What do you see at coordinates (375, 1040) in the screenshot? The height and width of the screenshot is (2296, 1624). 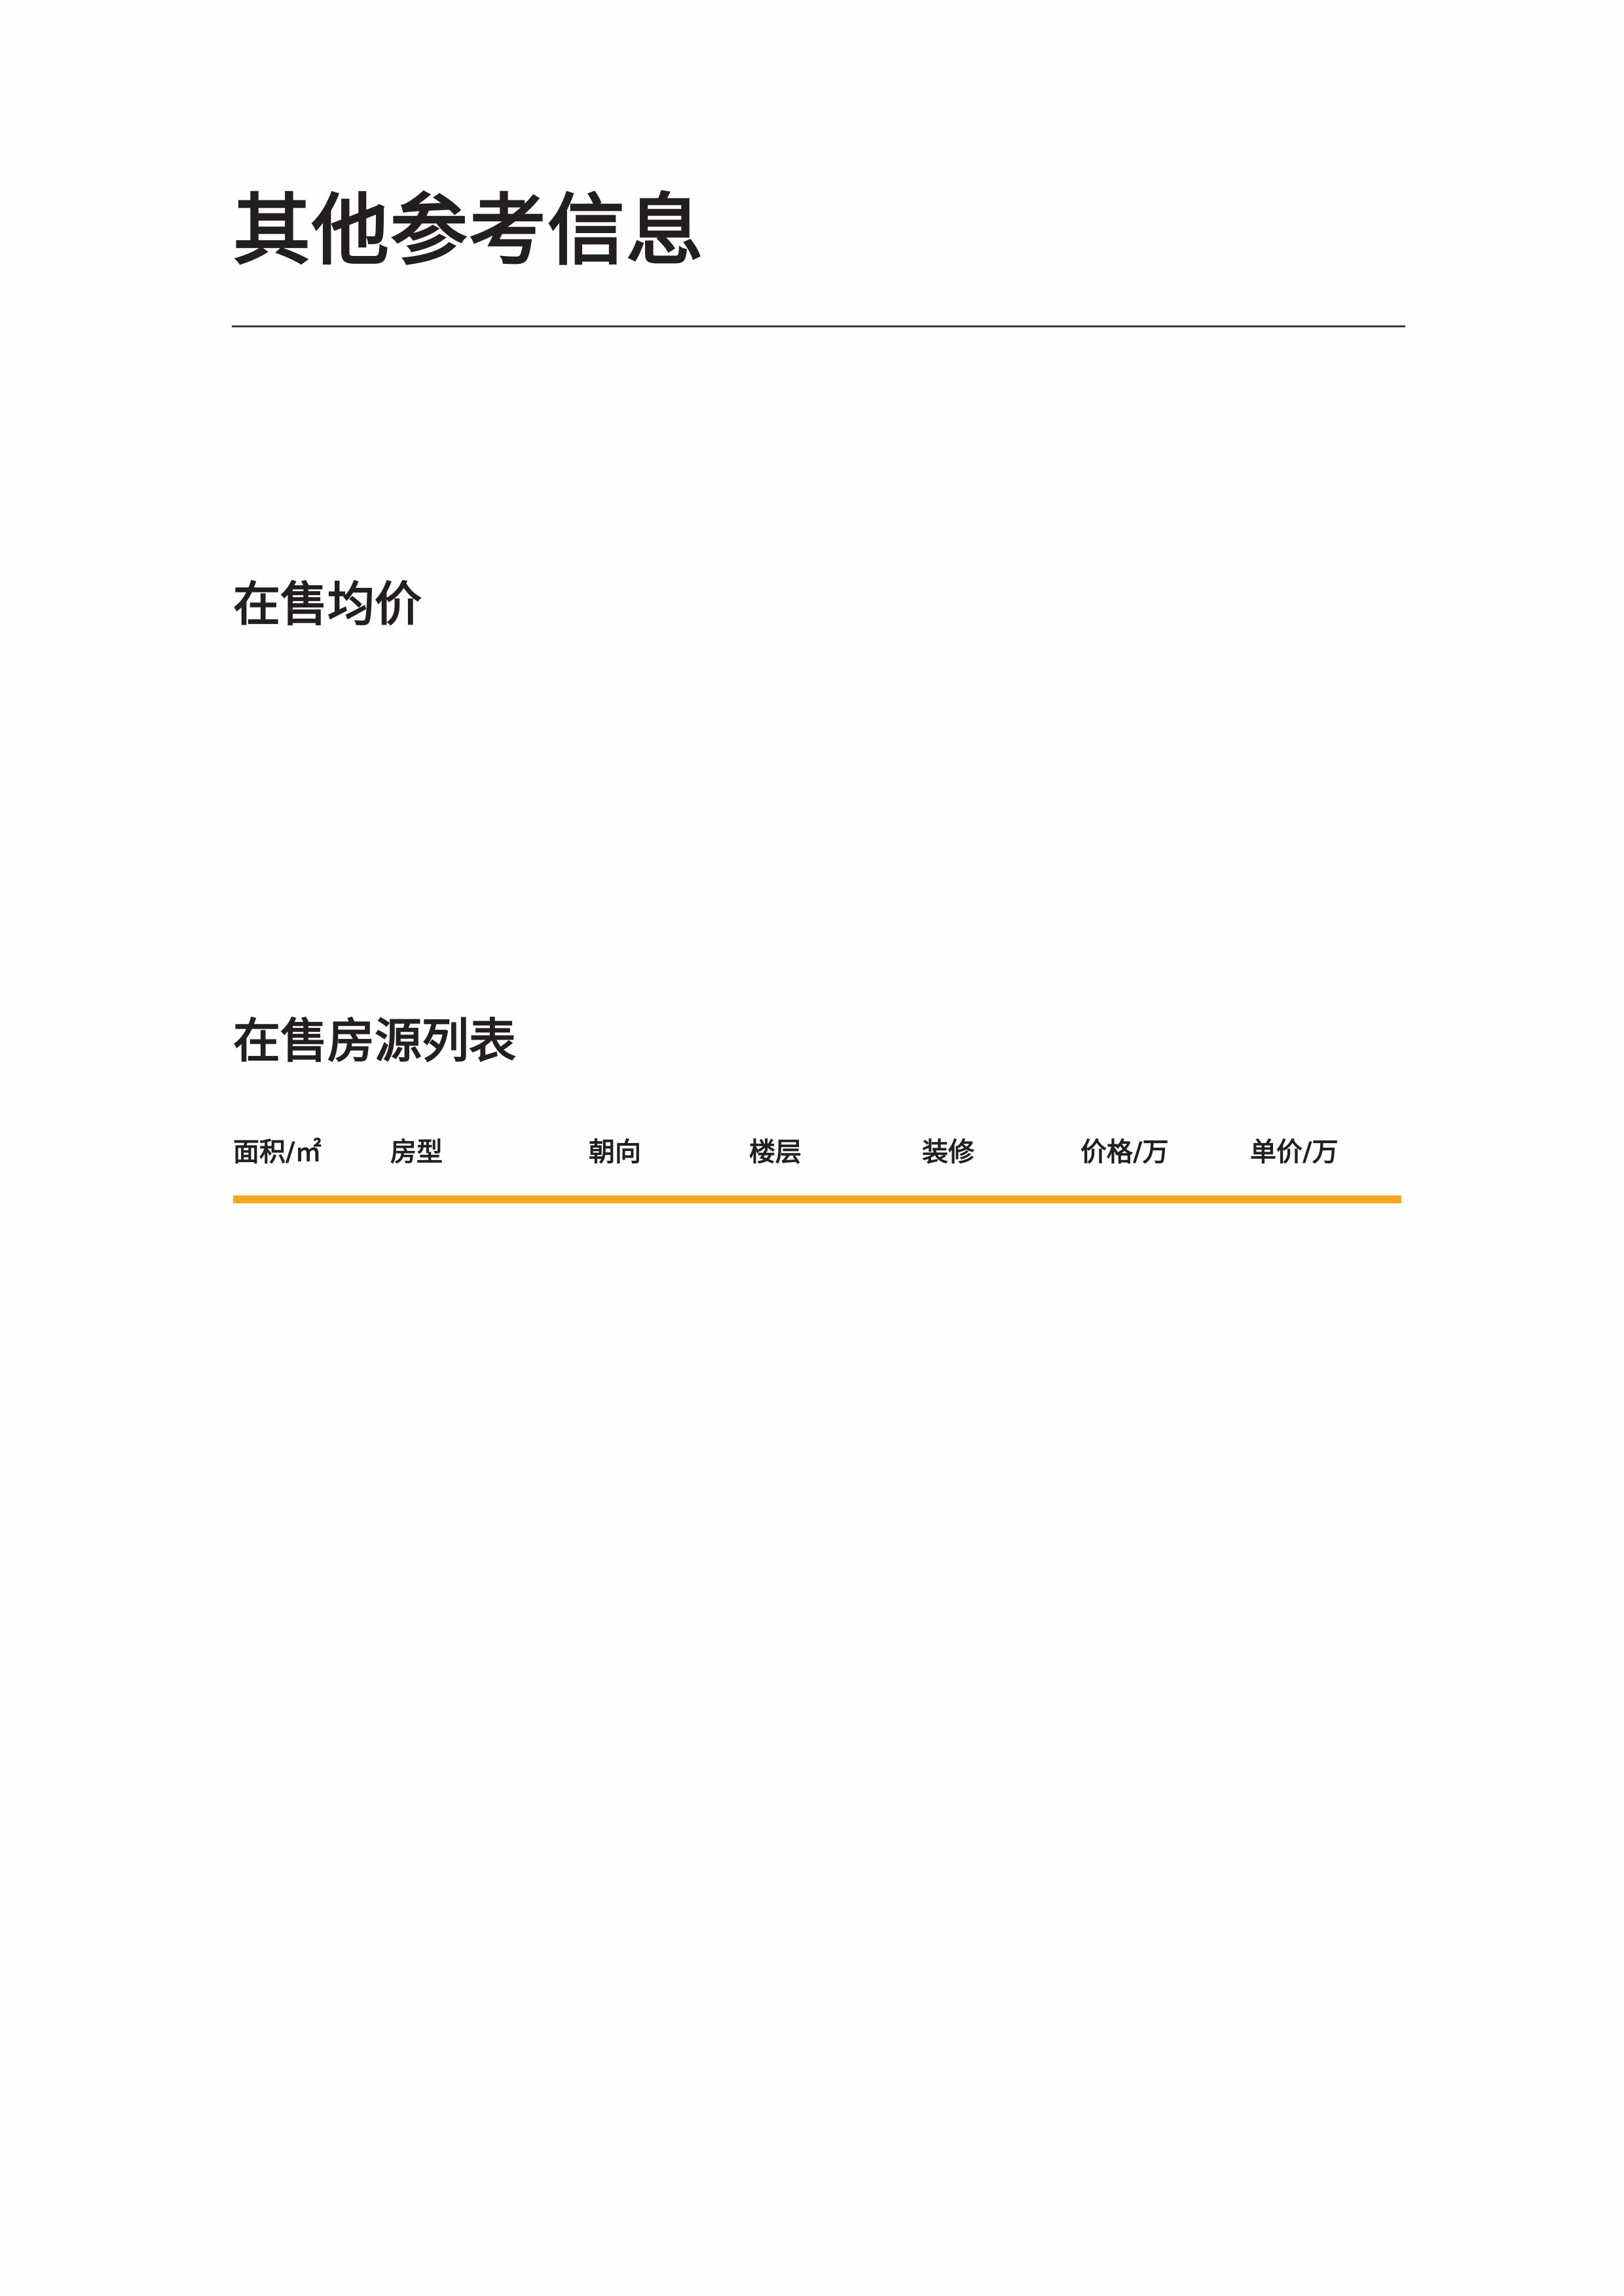 I see `listings-heading: 在售房源列表` at bounding box center [375, 1040].